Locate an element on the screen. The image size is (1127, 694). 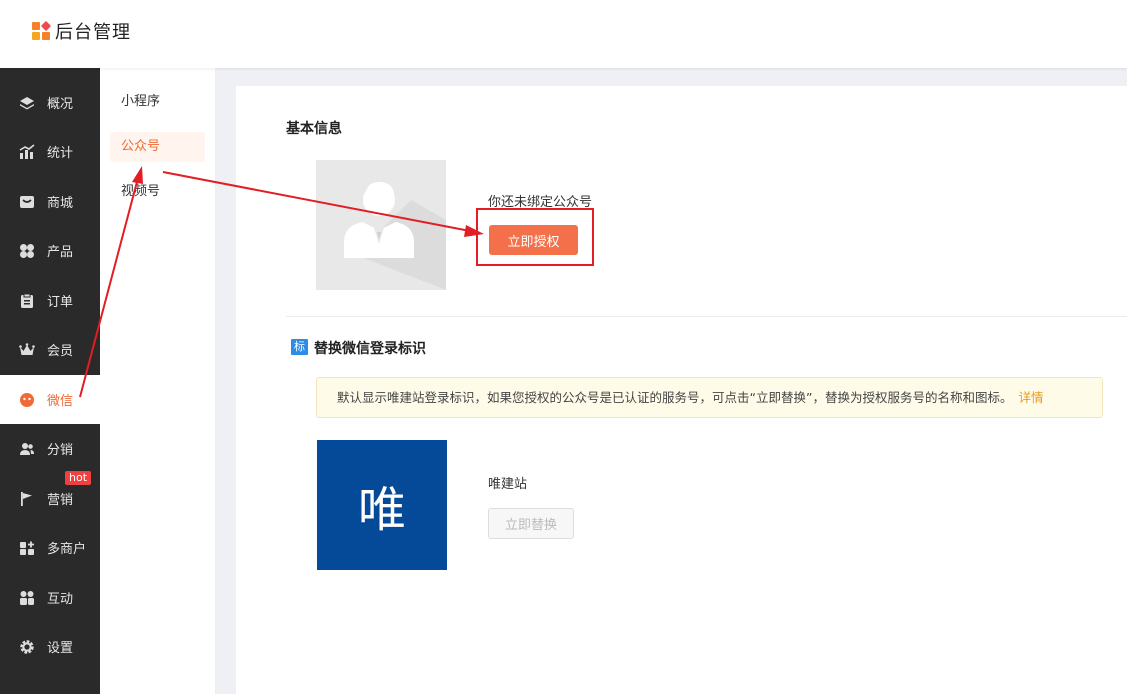
sidebar-item-label: 微信 is located at coordinates (60, 401).